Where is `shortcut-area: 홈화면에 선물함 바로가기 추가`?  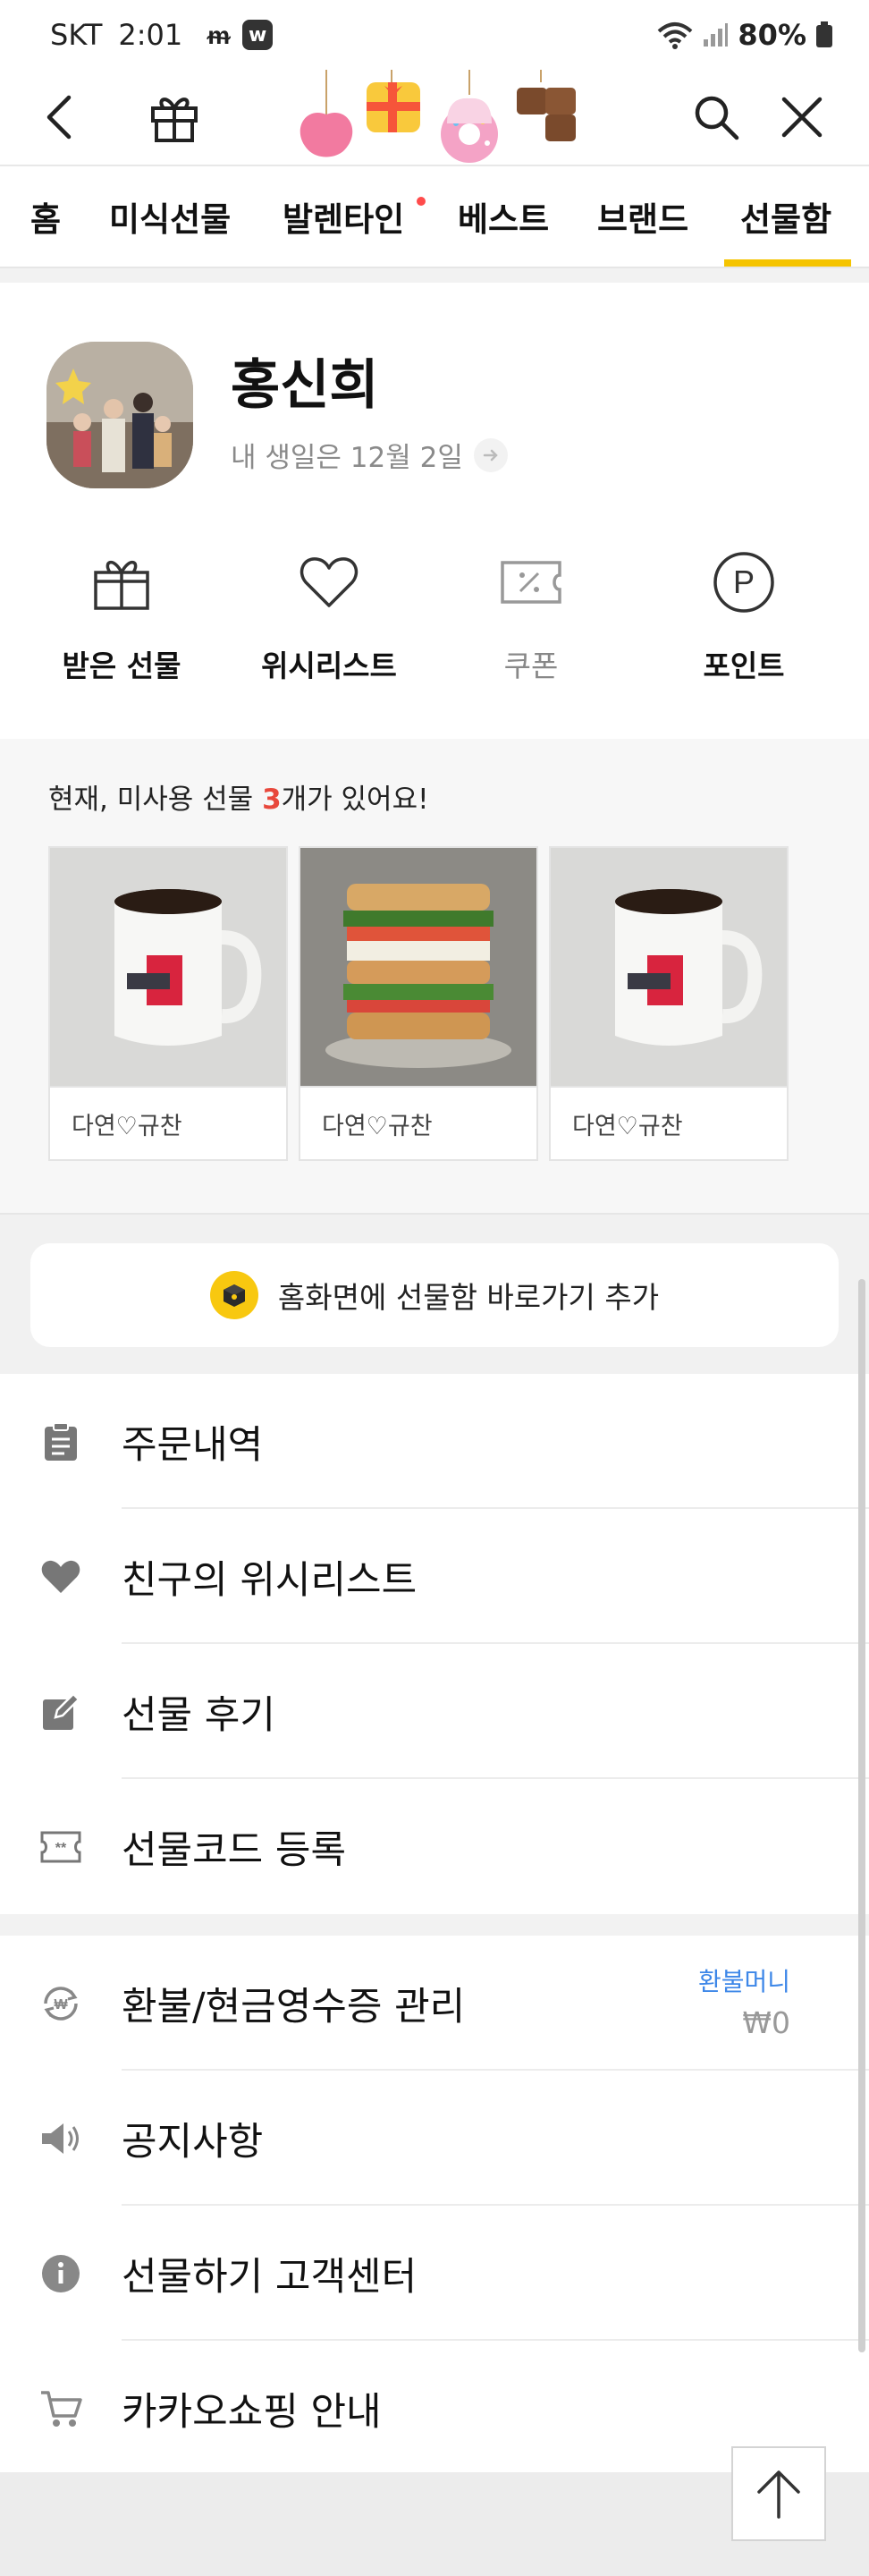 shortcut-area: 홈화면에 선물함 바로가기 추가 is located at coordinates (434, 1294).